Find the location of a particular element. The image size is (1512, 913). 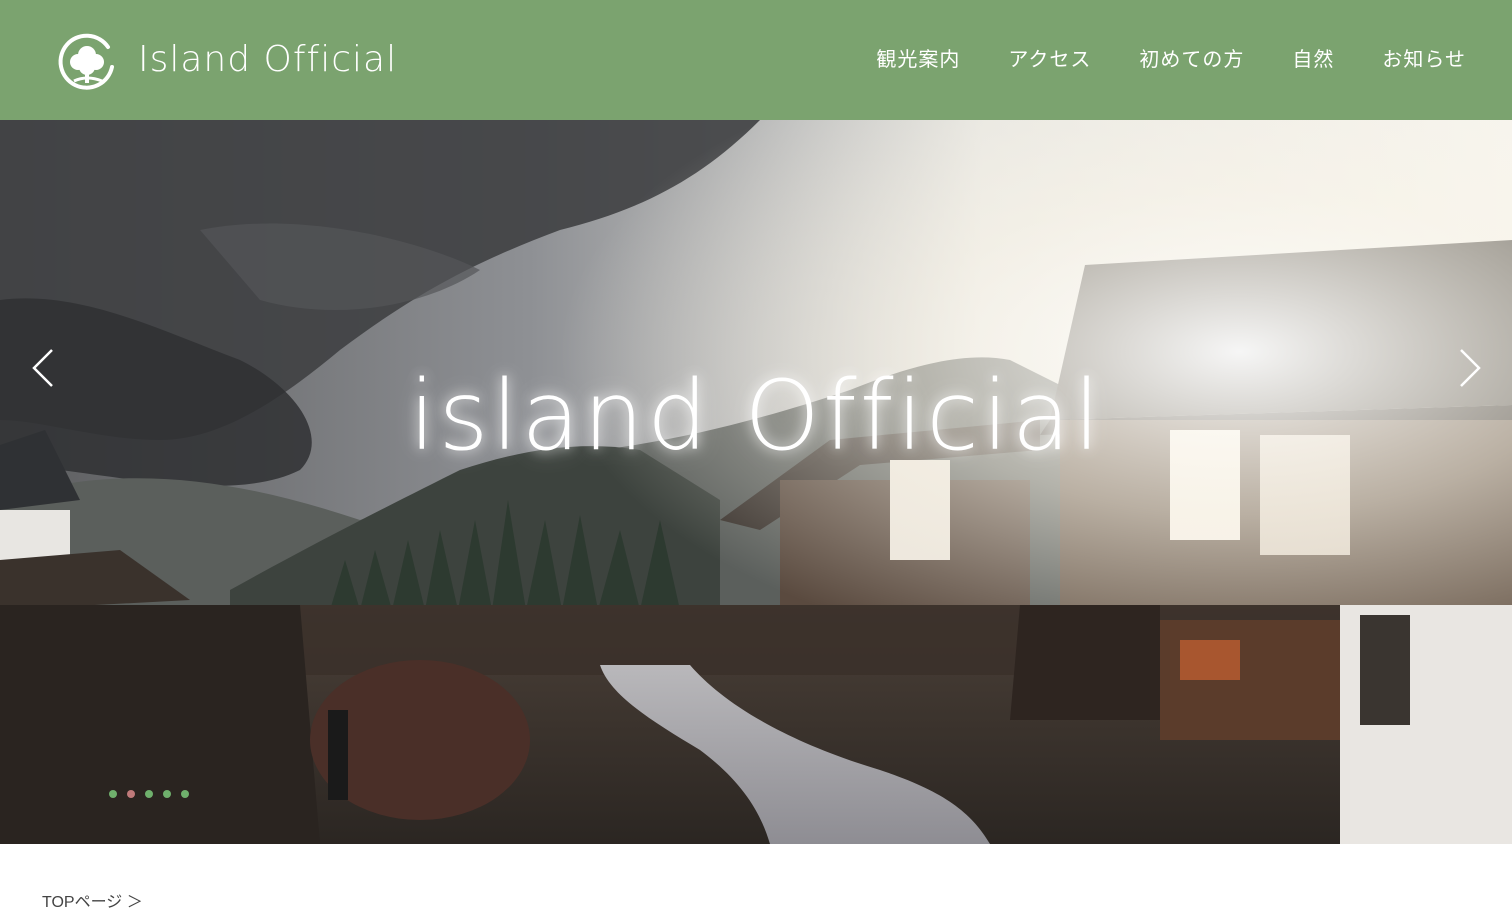

main-nav: 観光案内 アクセス 初めての方 自然 お知らせ is located at coordinates (1171, 59).